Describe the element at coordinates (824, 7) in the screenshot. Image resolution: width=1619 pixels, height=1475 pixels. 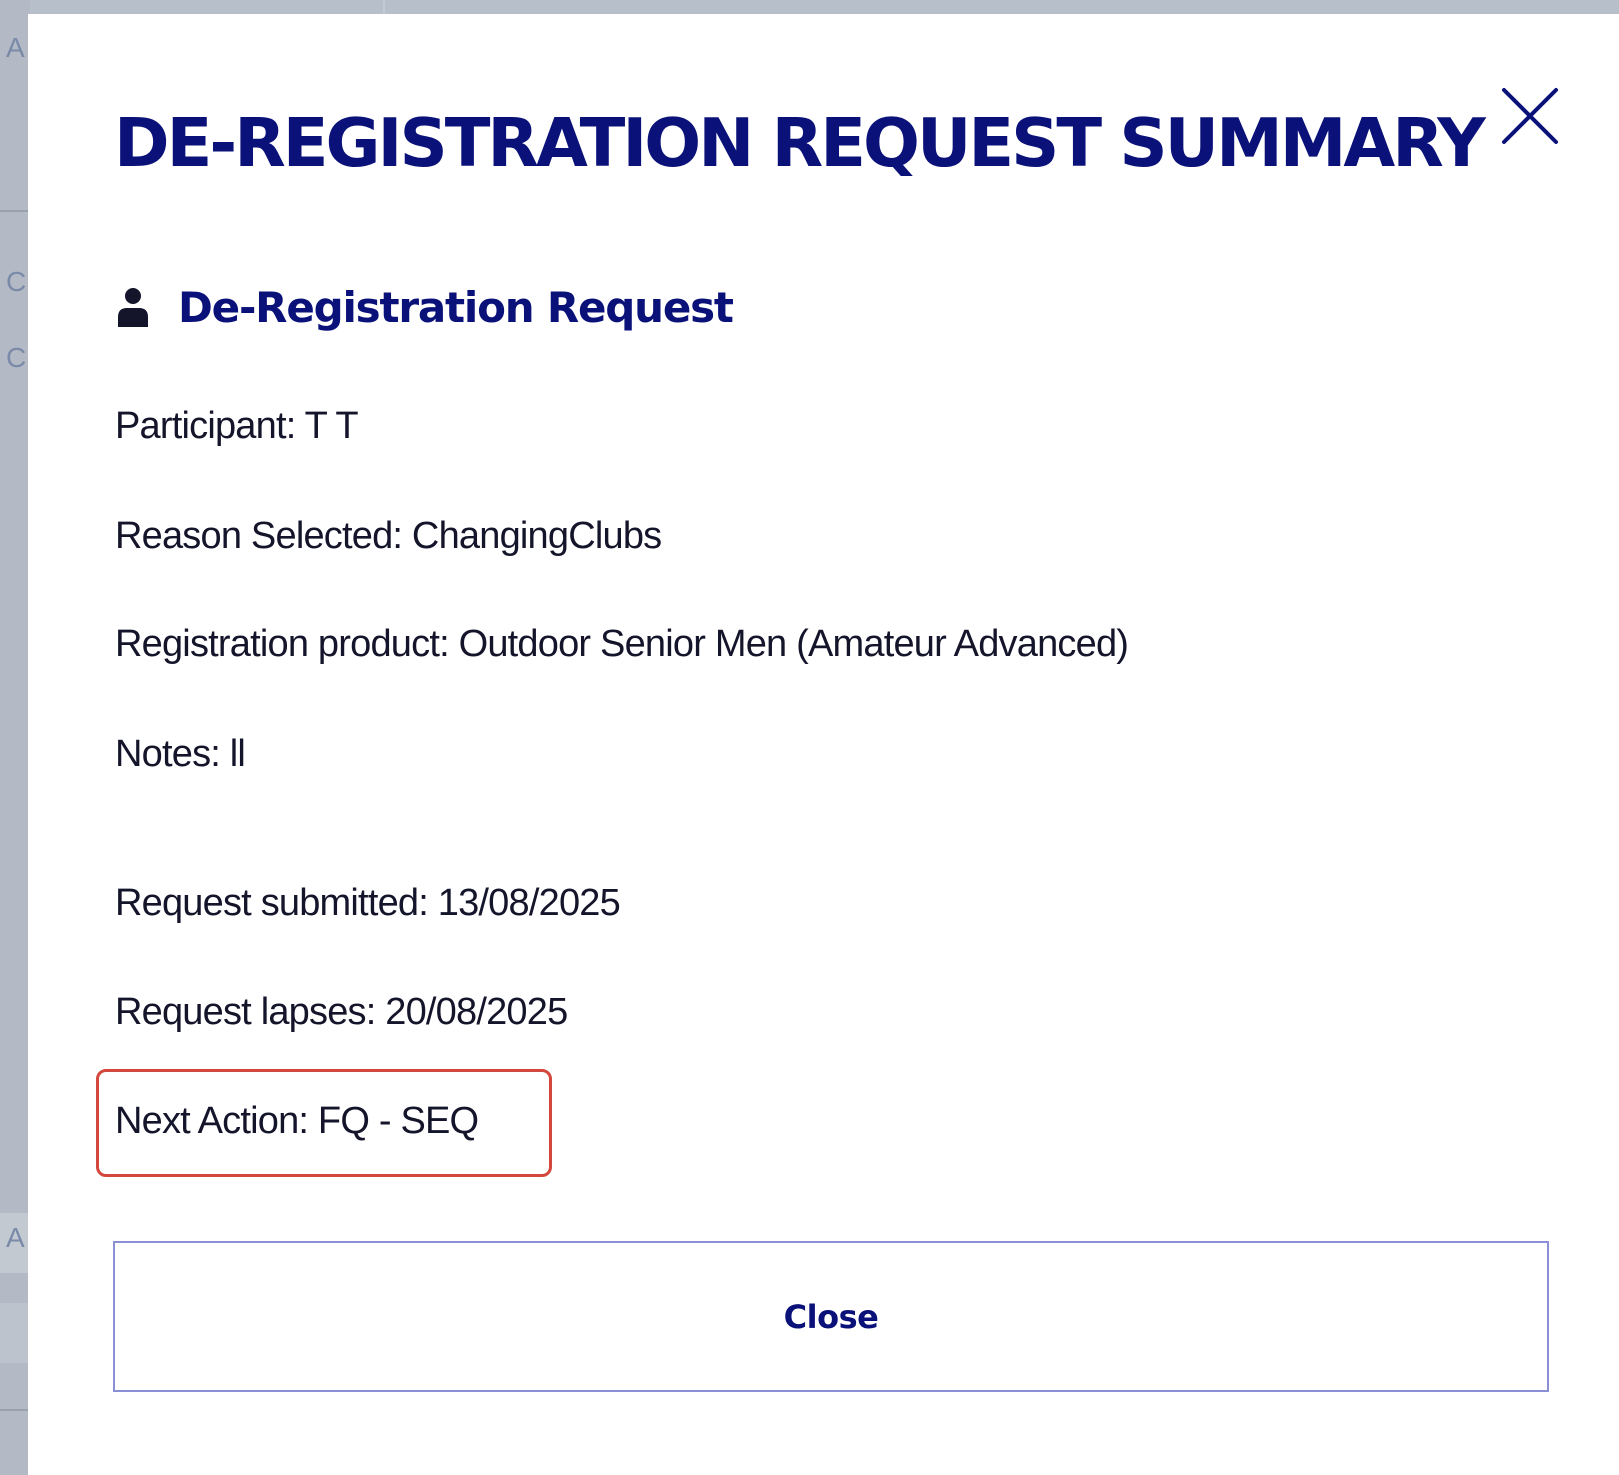
I see `background-top-bar` at that location.